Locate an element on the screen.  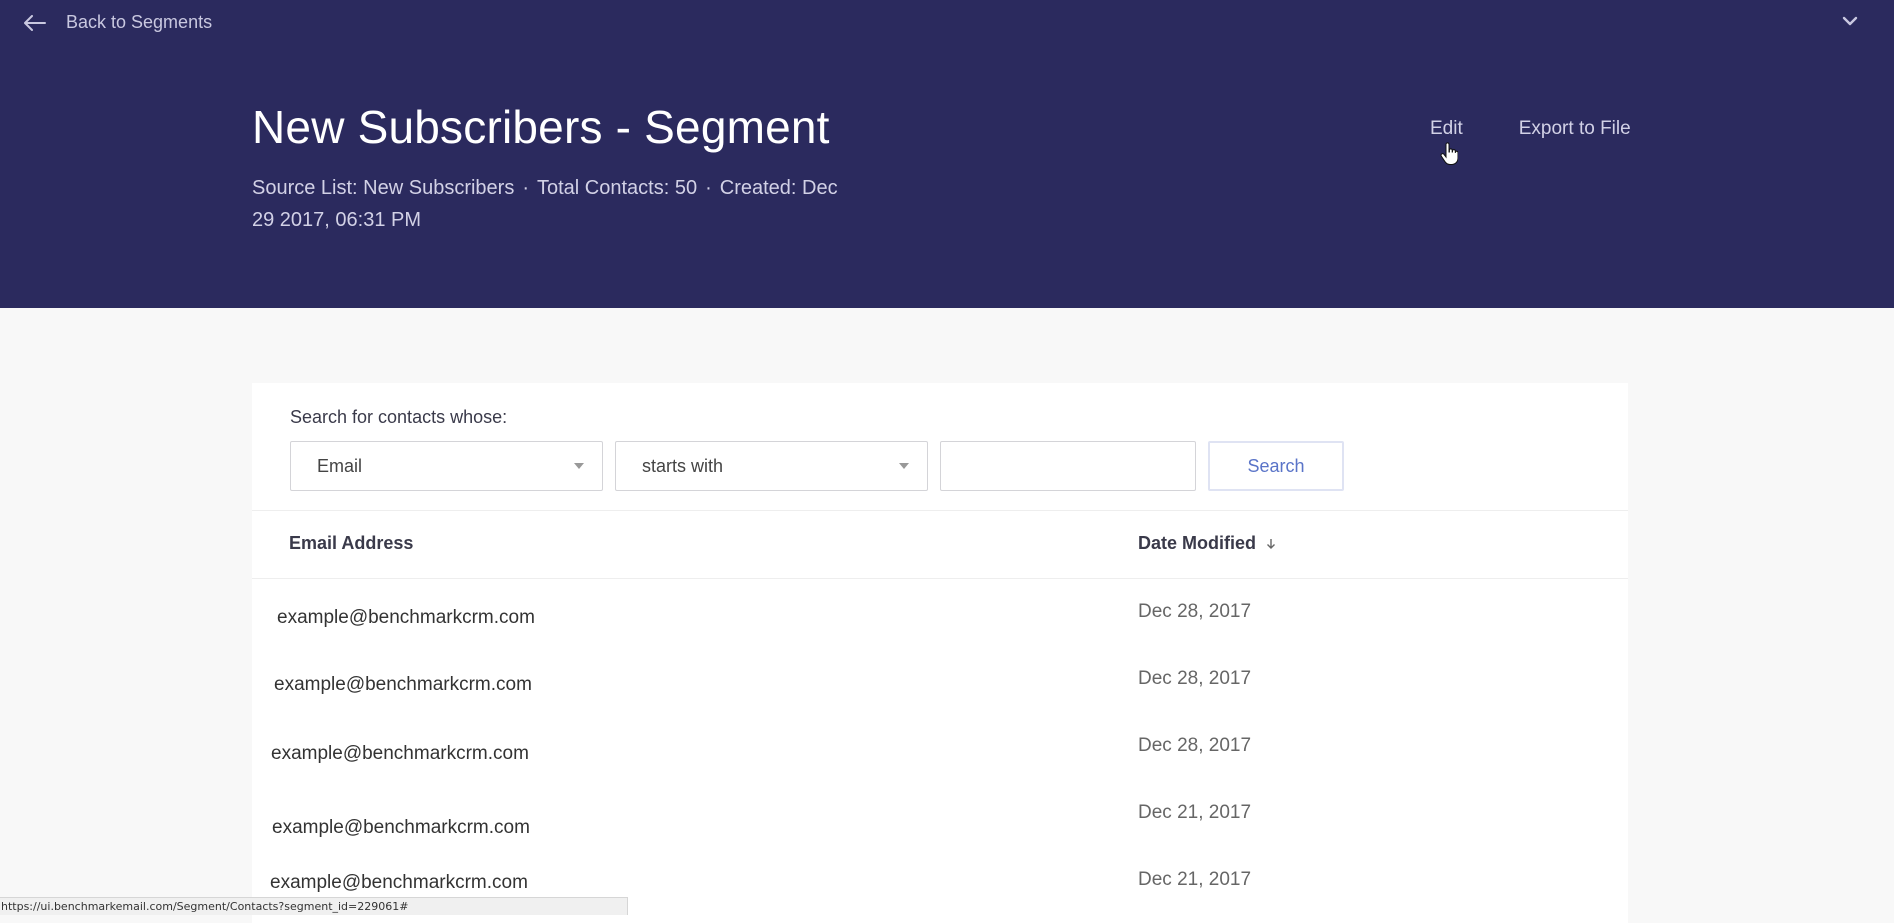
column-header-date-modified: Date Modified is located at coordinates (1207, 543).